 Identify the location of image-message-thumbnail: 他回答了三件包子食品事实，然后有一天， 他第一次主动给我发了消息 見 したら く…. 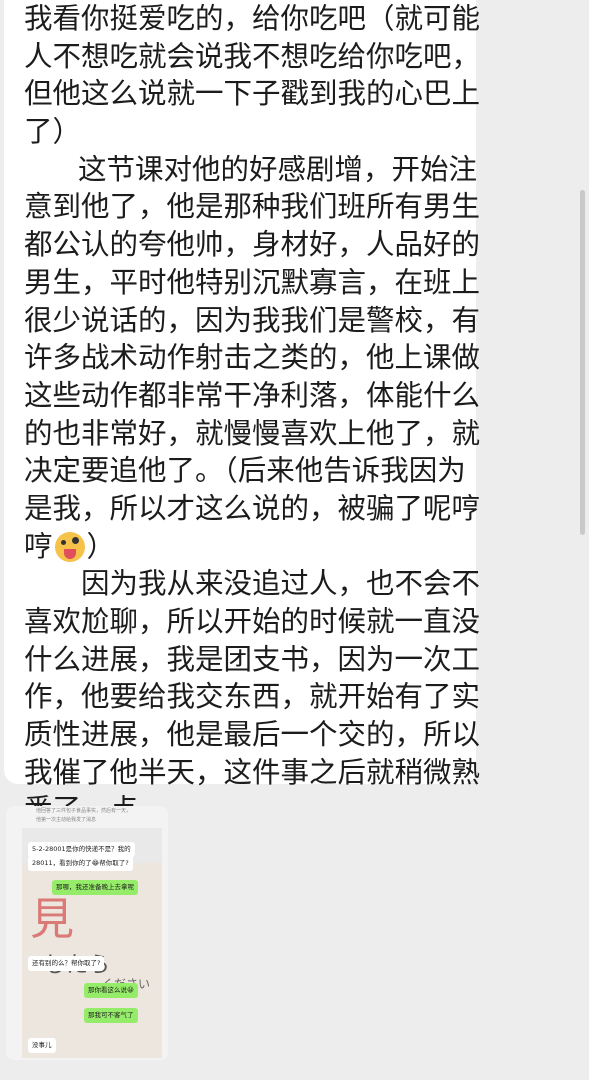
(87, 933).